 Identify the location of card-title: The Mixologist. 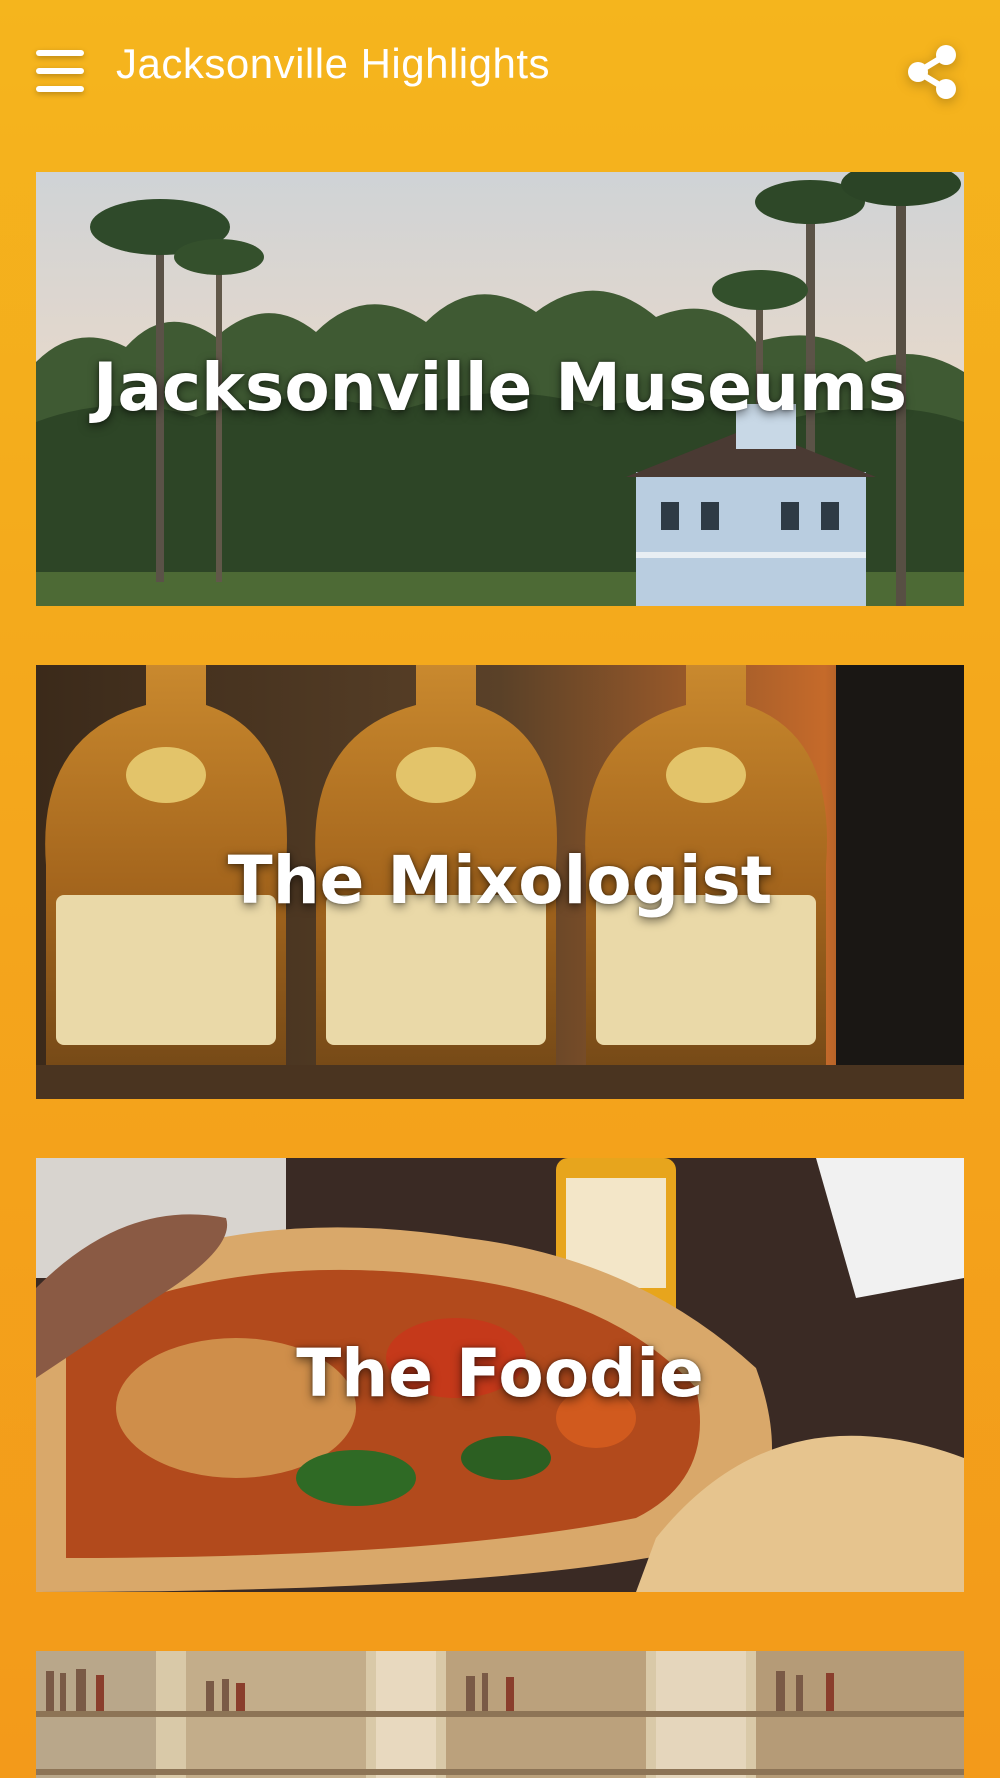
(500, 880).